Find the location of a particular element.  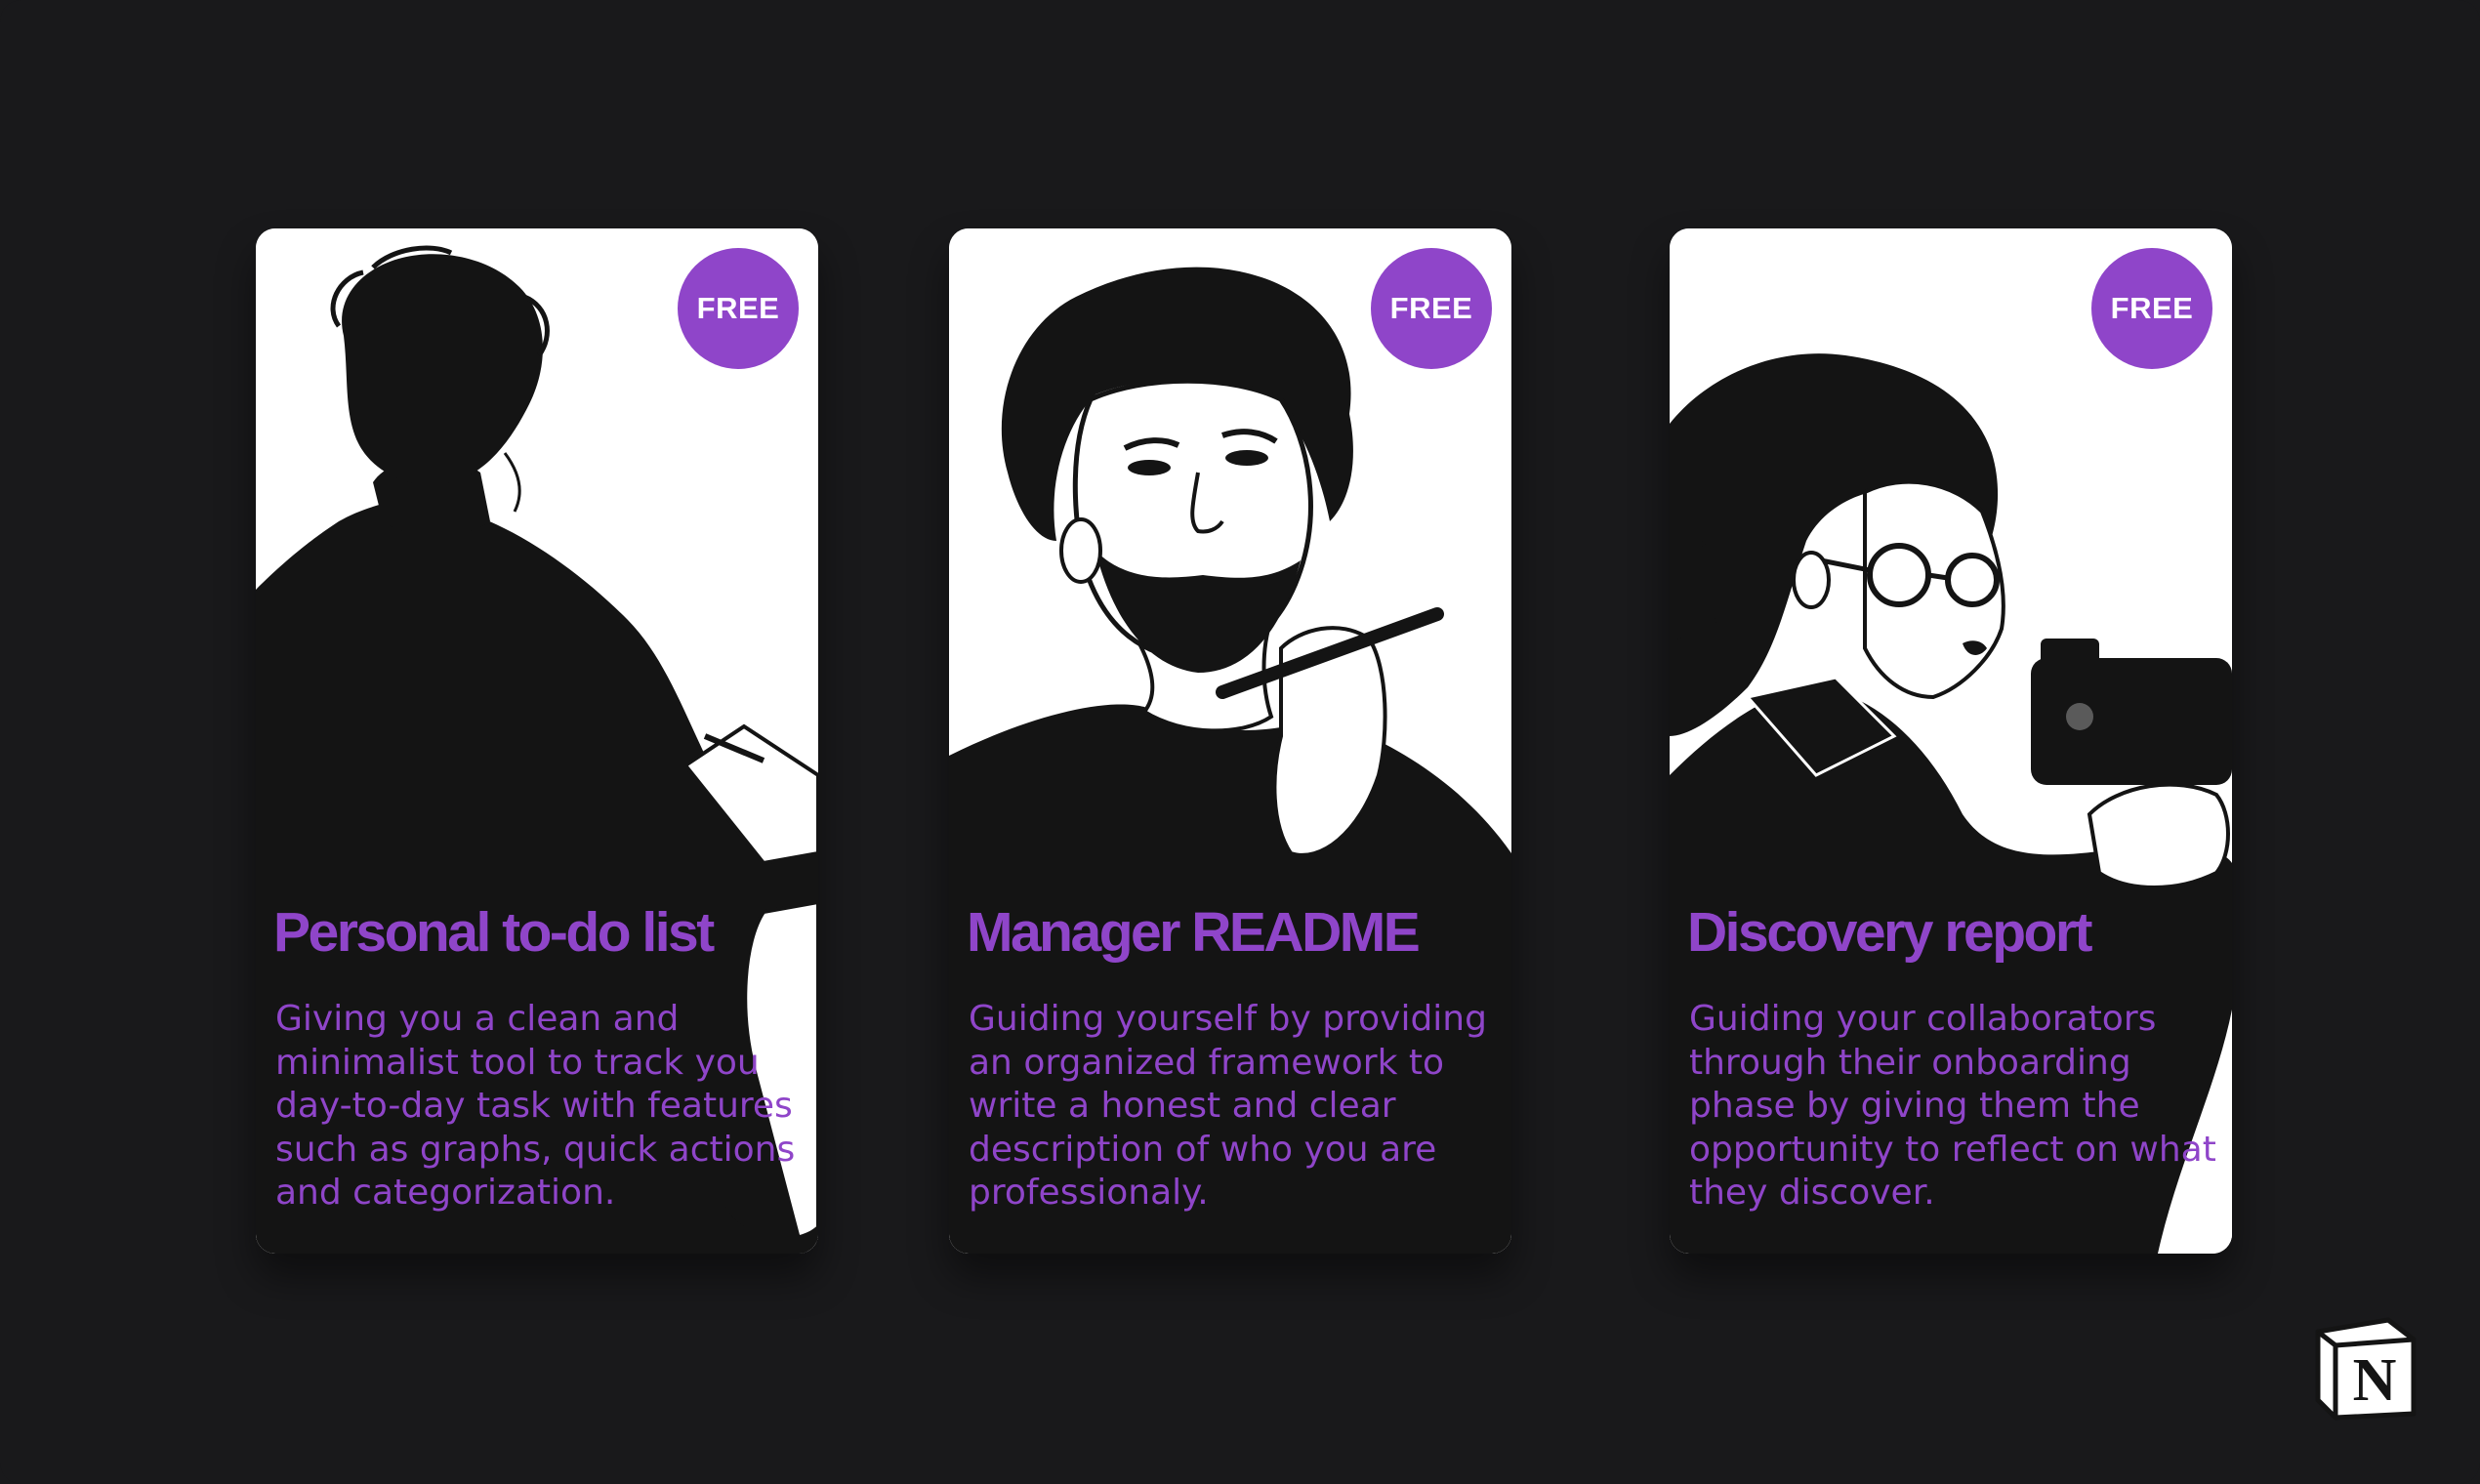

notion-logo-icon: N is located at coordinates (2366, 1368).